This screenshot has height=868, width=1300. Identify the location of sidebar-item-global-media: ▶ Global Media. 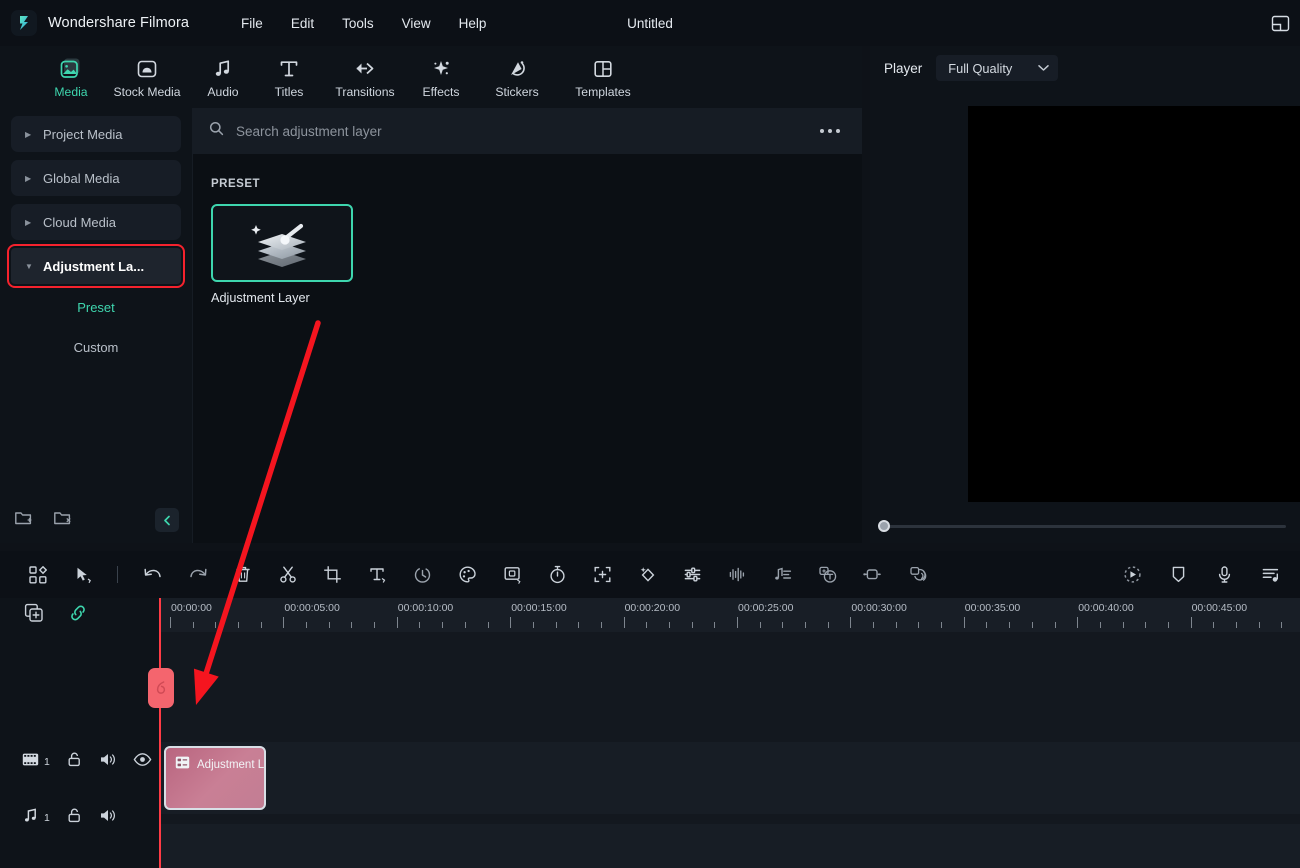
(96, 178).